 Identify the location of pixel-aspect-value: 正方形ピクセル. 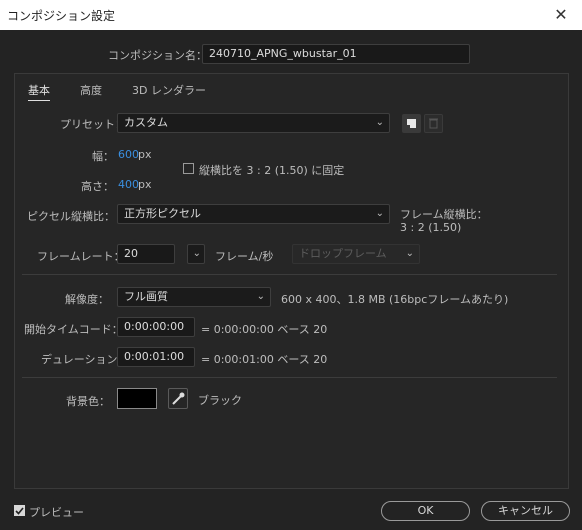
(162, 213).